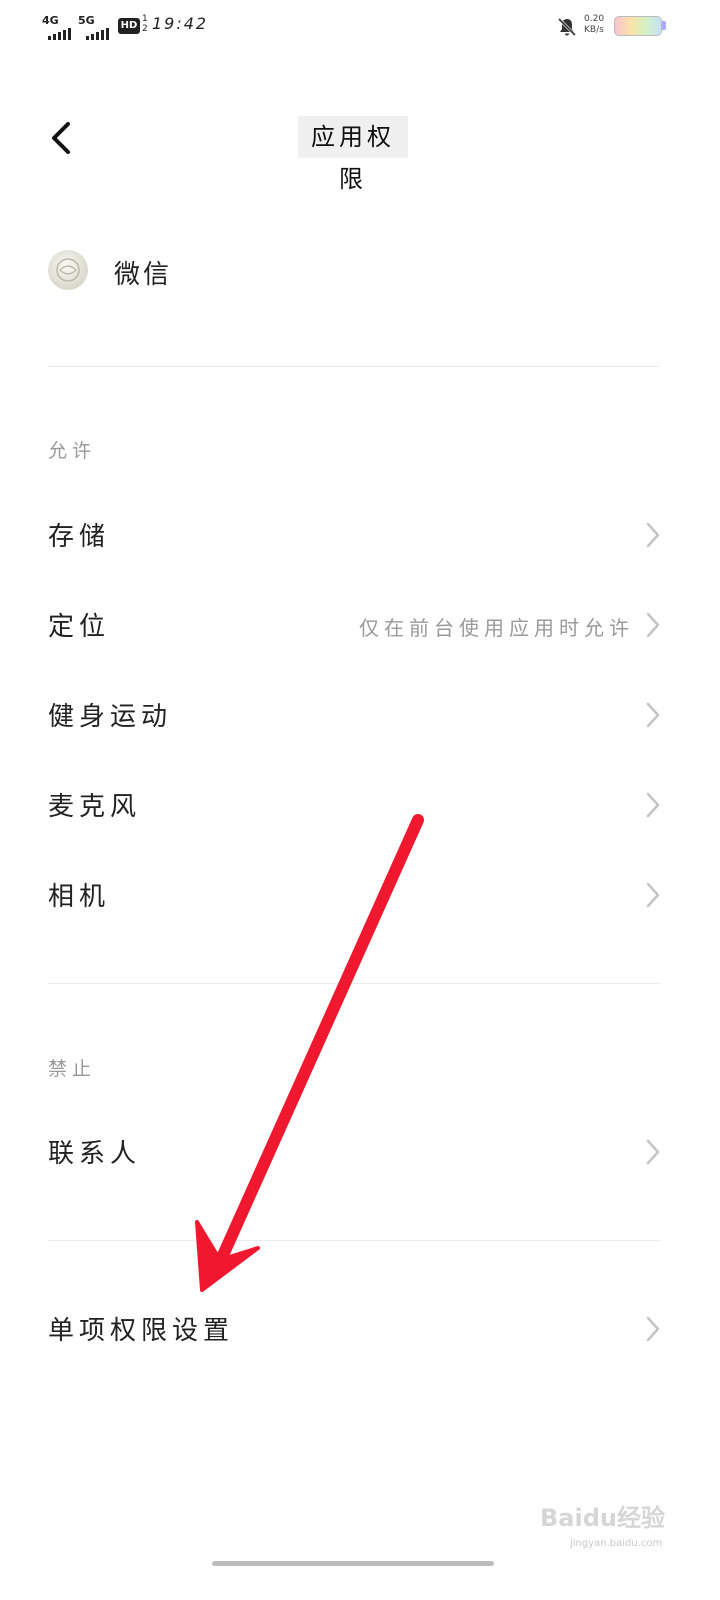 The height and width of the screenshot is (1600, 720). I want to click on back-button, so click(62, 138).